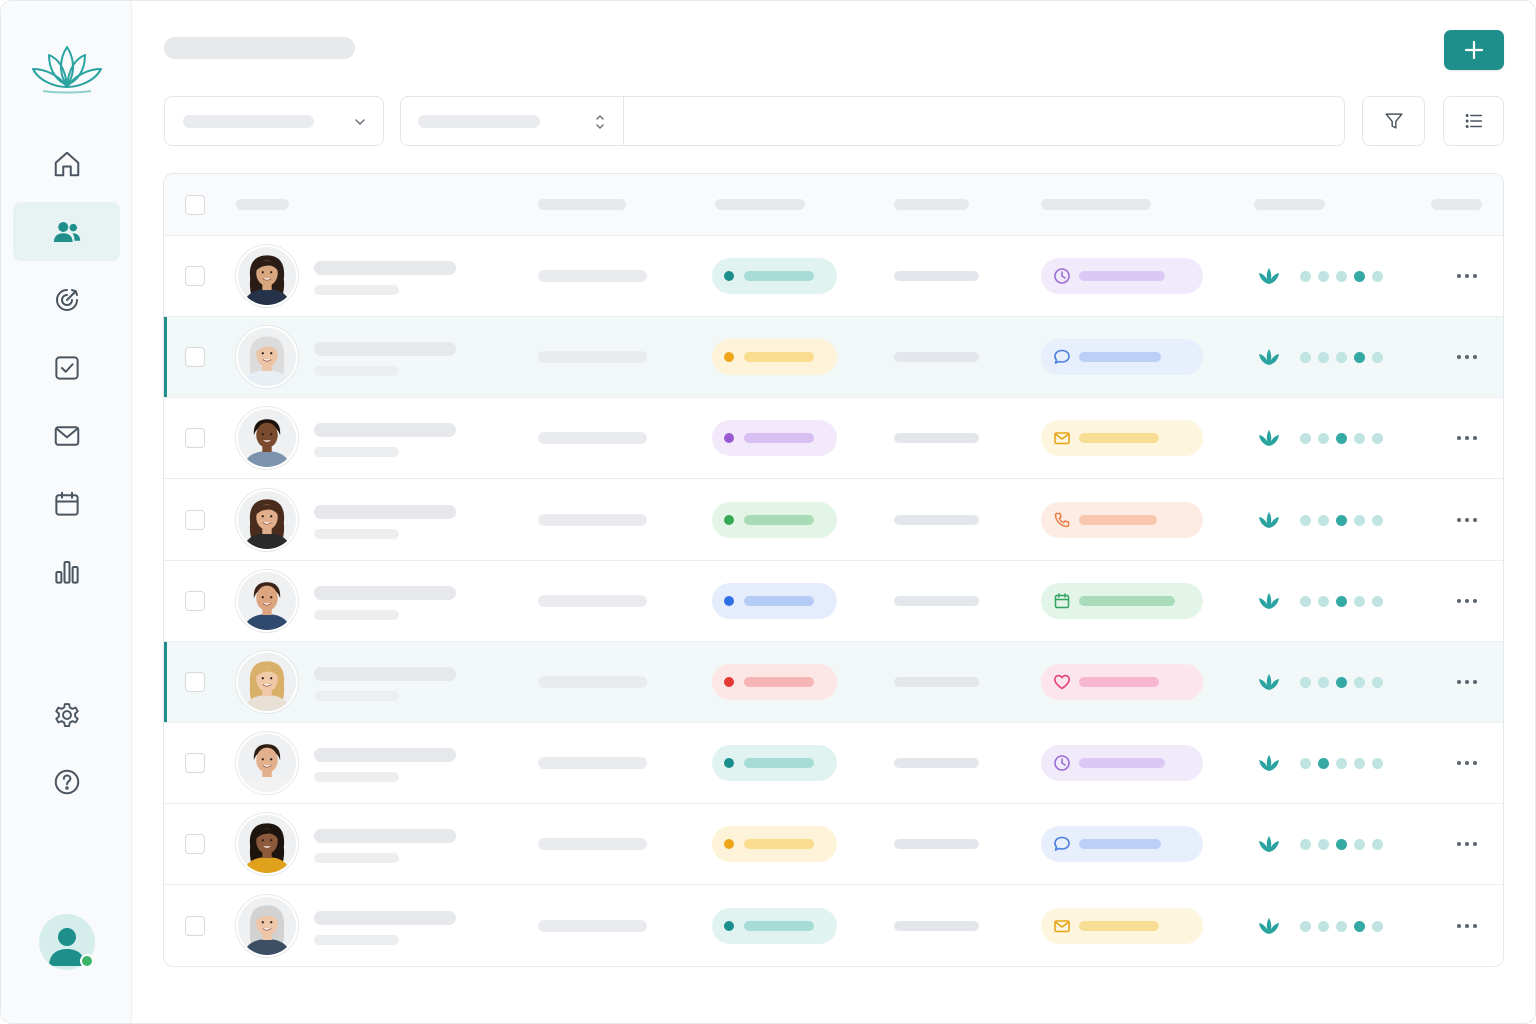  I want to click on column-header-status, so click(760, 204).